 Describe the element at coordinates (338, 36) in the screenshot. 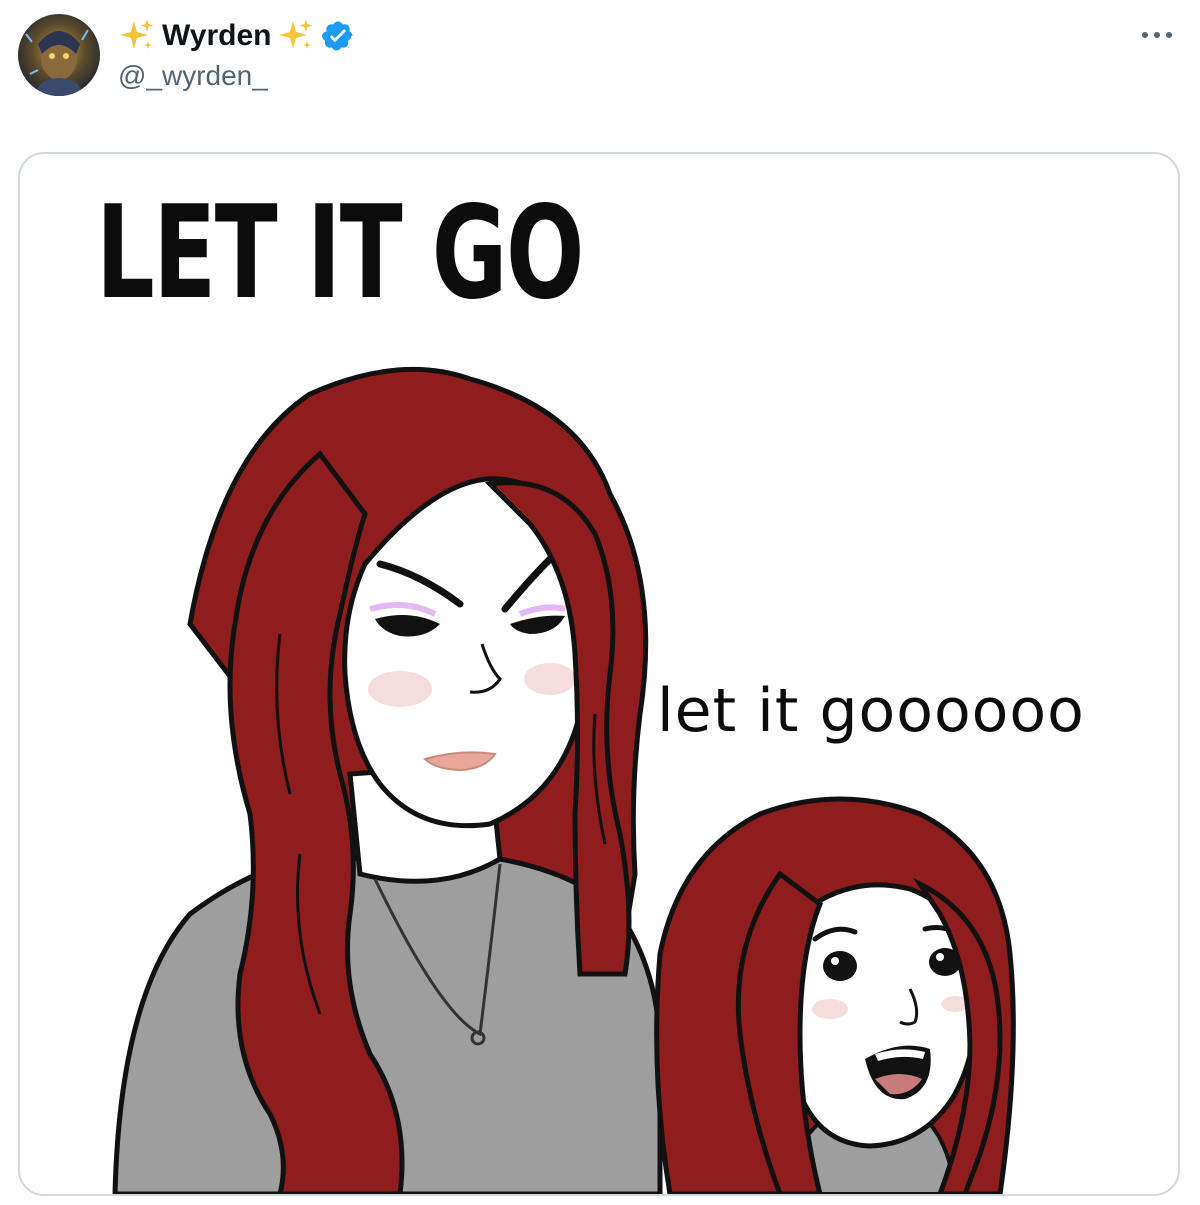

I see `verified-badge-icon` at that location.